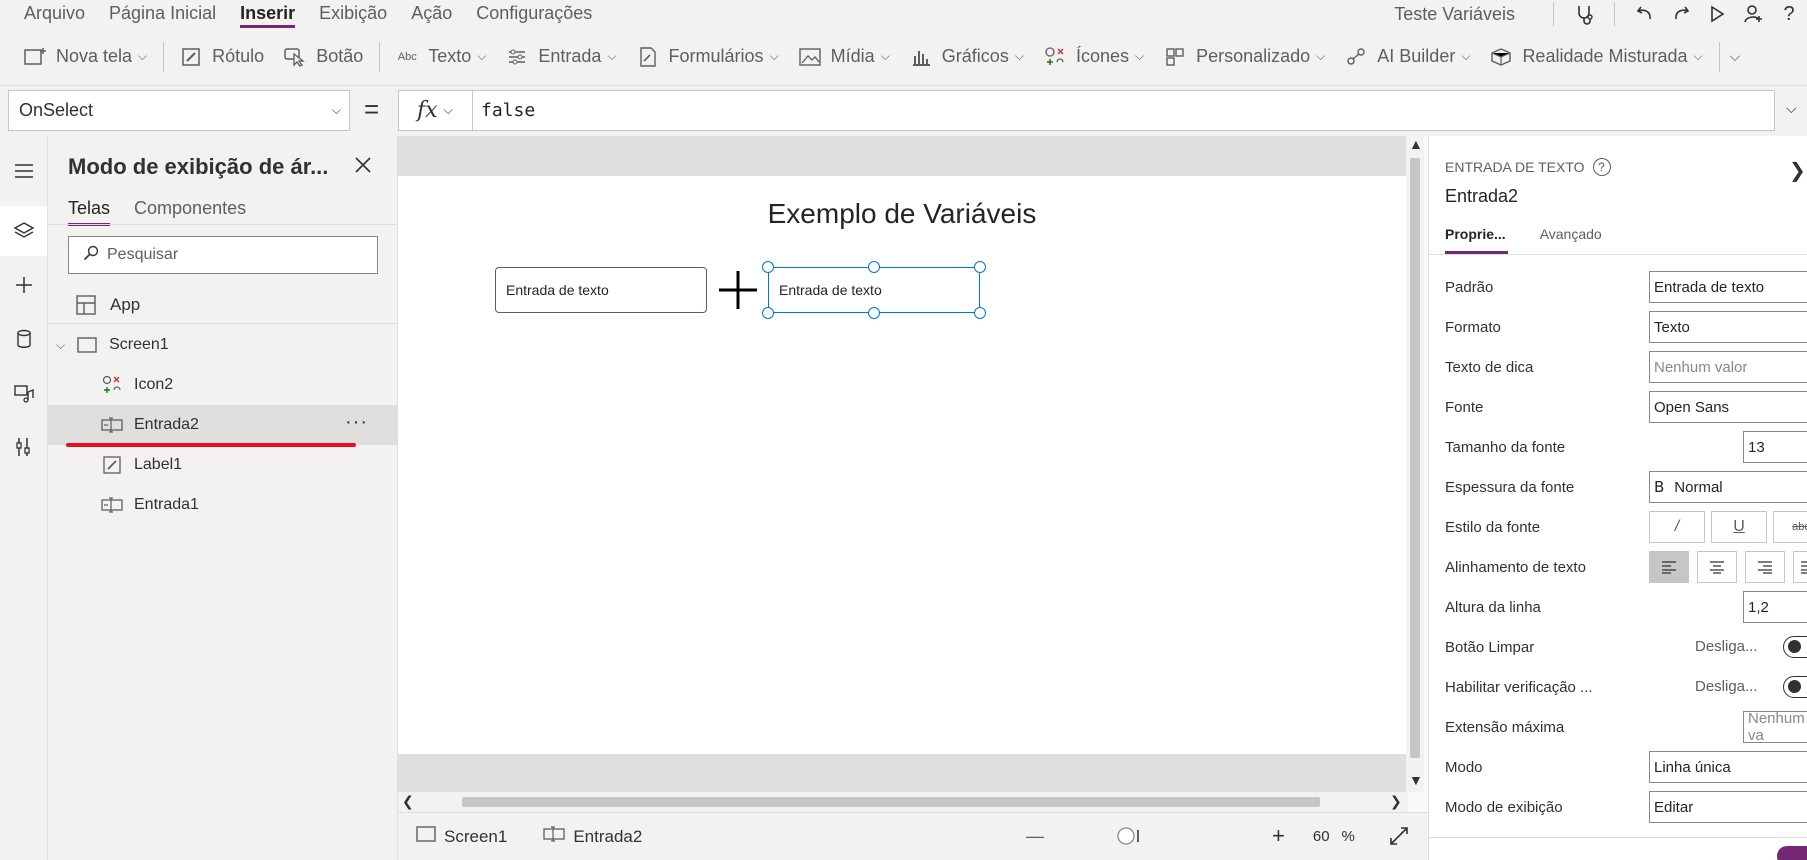 The height and width of the screenshot is (860, 1807). What do you see at coordinates (435, 110) in the screenshot?
I see `function-button: fx ⌵` at bounding box center [435, 110].